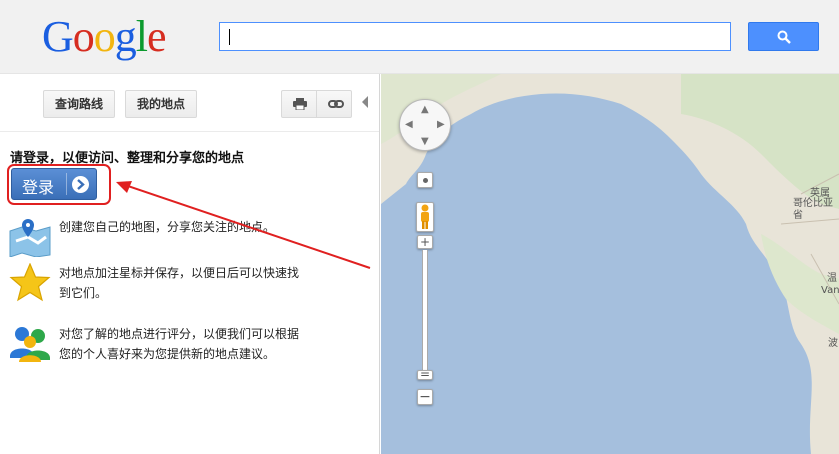  I want to click on my-places-button: 我的地点, so click(161, 104).